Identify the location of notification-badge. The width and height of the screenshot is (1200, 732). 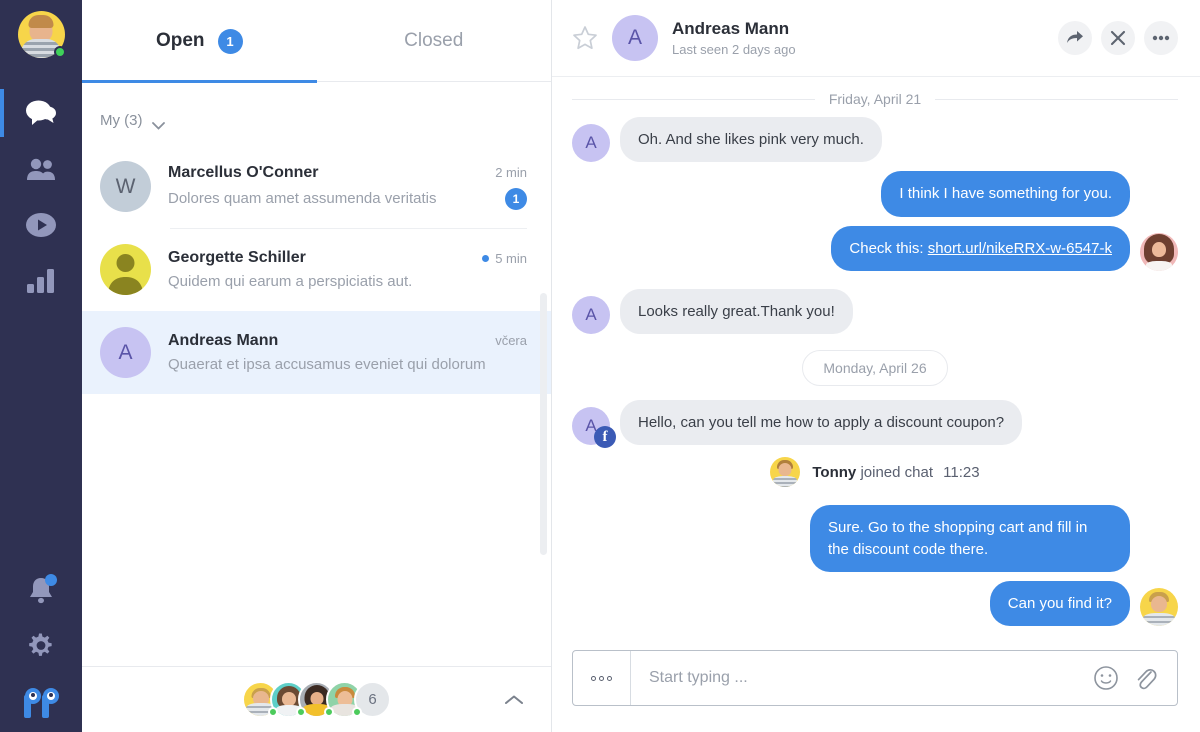
(51, 579).